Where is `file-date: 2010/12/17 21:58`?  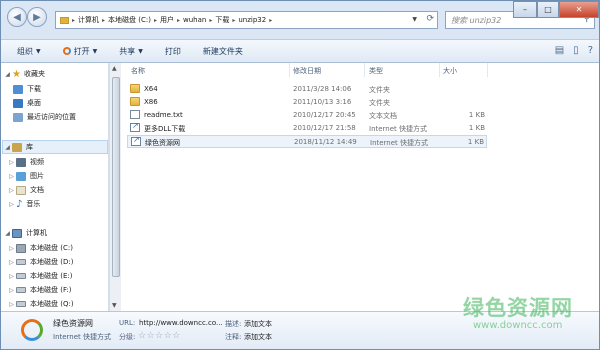
file-date: 2010/12/17 21:58 is located at coordinates (324, 128).